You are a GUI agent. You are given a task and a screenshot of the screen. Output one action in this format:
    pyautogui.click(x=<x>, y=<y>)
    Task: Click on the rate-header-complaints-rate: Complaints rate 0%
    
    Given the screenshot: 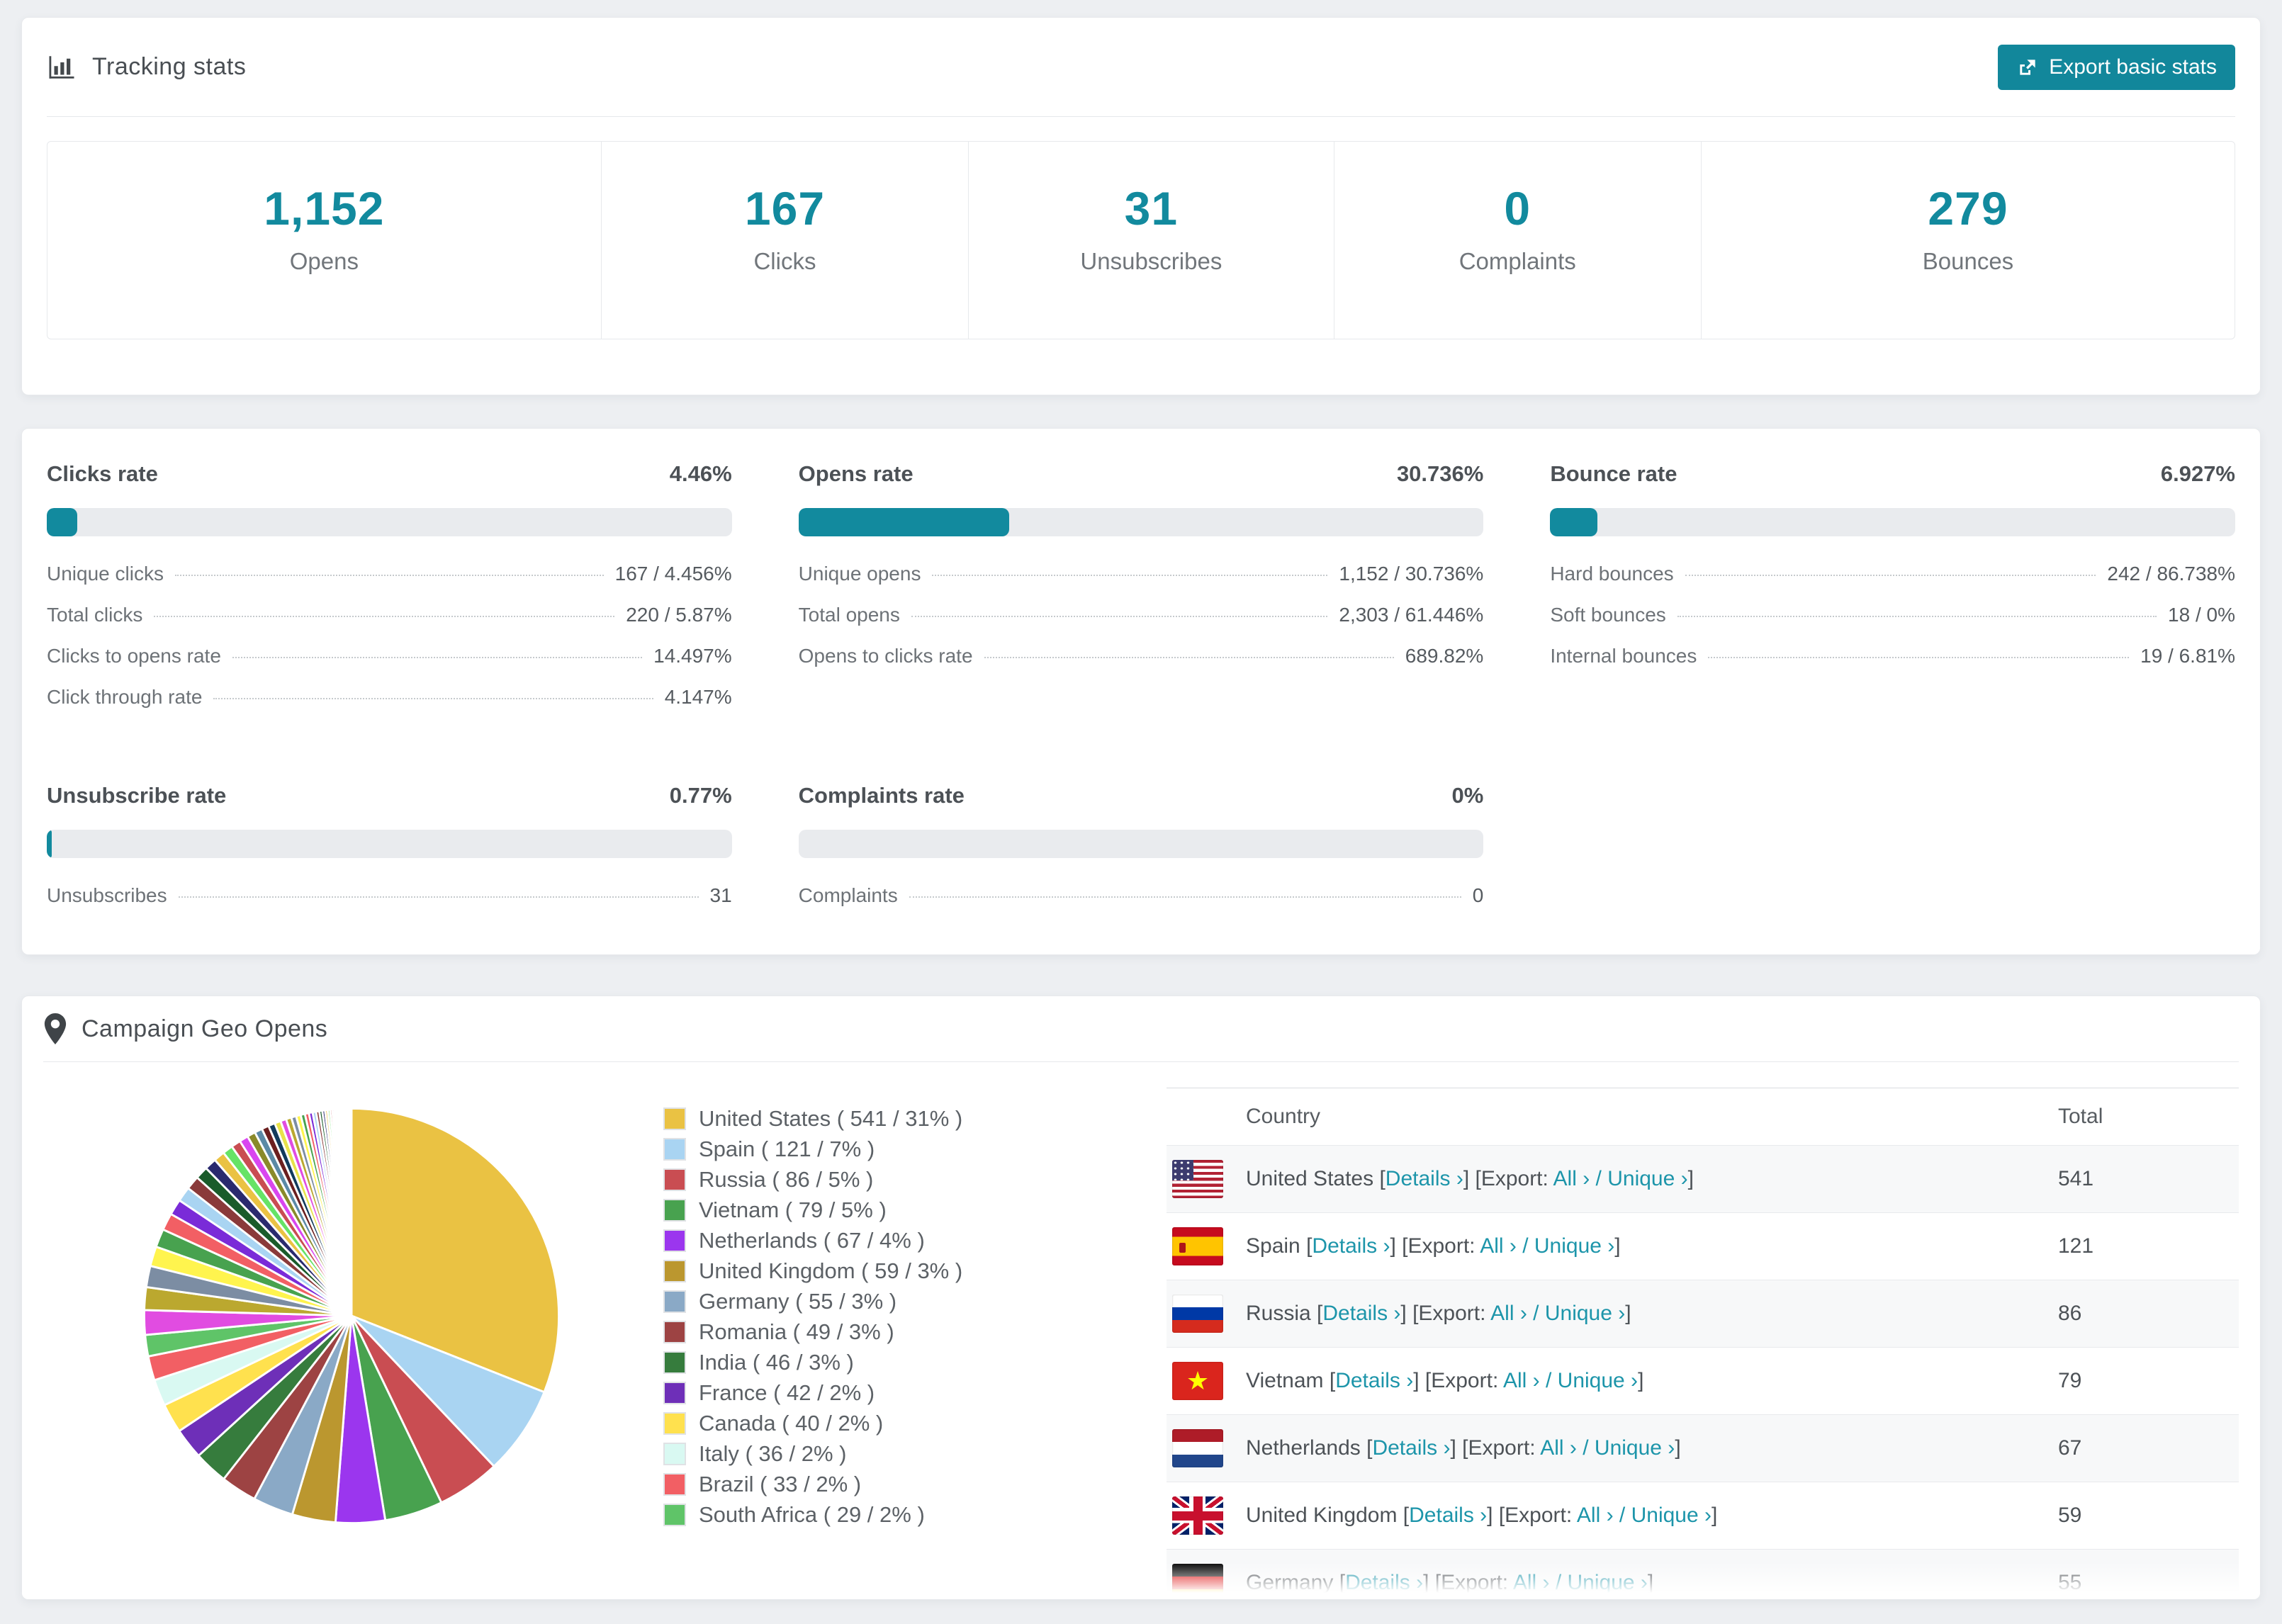 What is the action you would take?
    pyautogui.click(x=1142, y=796)
    